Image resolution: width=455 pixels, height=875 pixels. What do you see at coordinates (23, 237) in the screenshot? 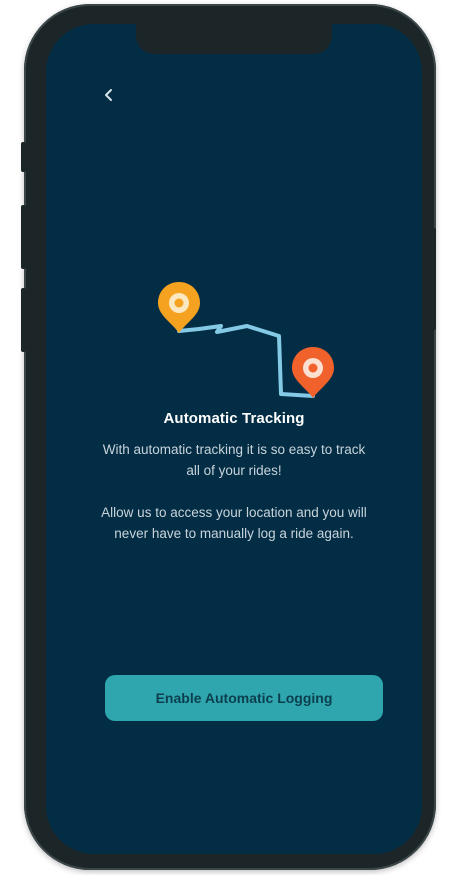
I see `phone-volume-up` at bounding box center [23, 237].